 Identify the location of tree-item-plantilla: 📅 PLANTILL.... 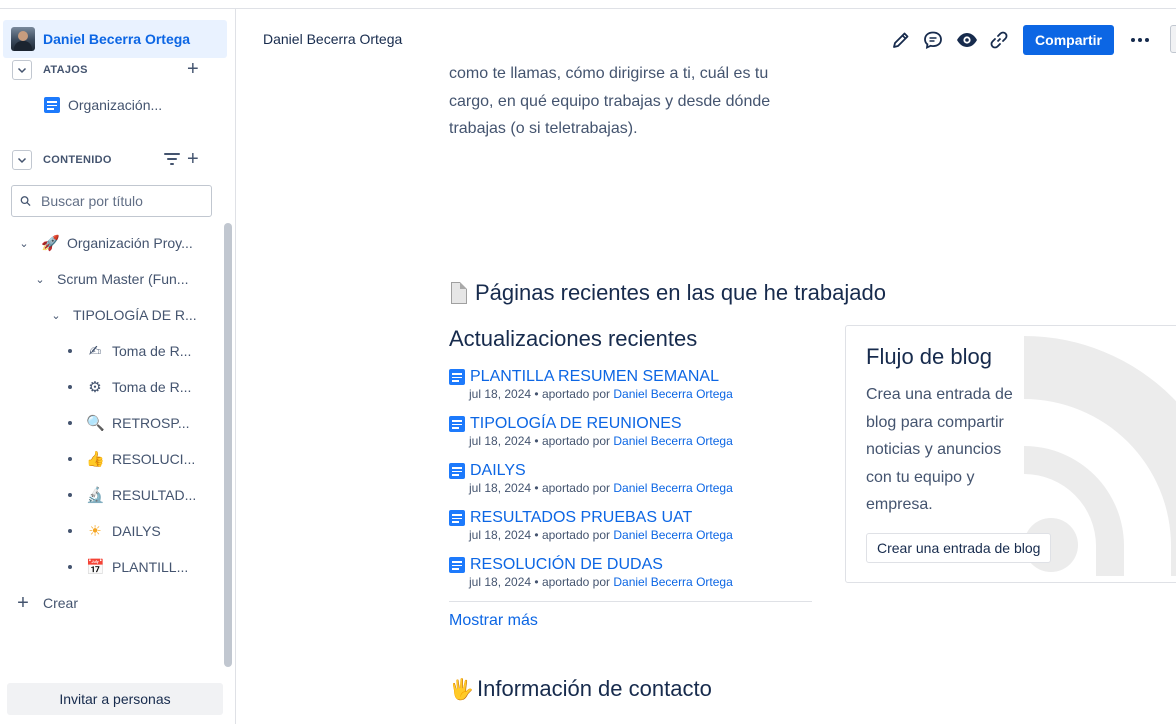
(128, 567).